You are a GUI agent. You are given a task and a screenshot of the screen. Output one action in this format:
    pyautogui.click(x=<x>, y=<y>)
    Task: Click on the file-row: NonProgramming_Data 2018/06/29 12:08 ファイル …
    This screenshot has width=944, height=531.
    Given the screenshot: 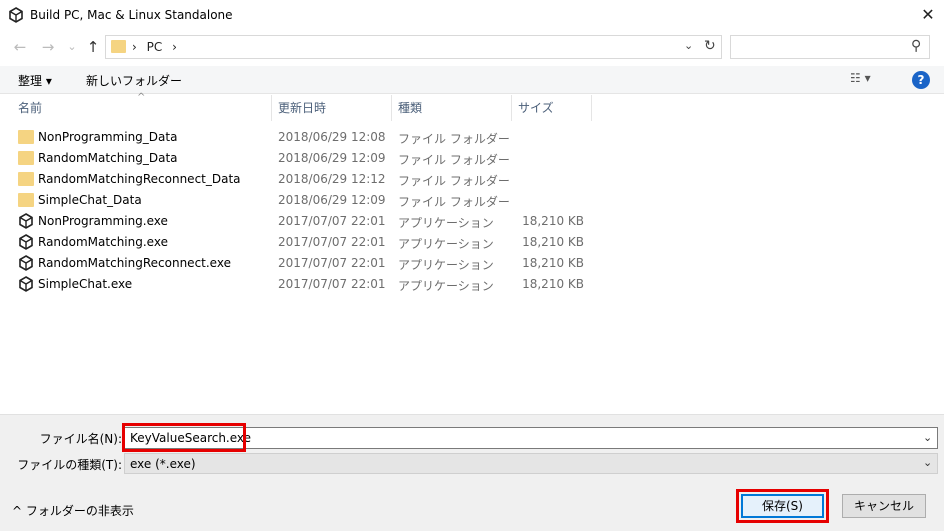 What is the action you would take?
    pyautogui.click(x=472, y=137)
    